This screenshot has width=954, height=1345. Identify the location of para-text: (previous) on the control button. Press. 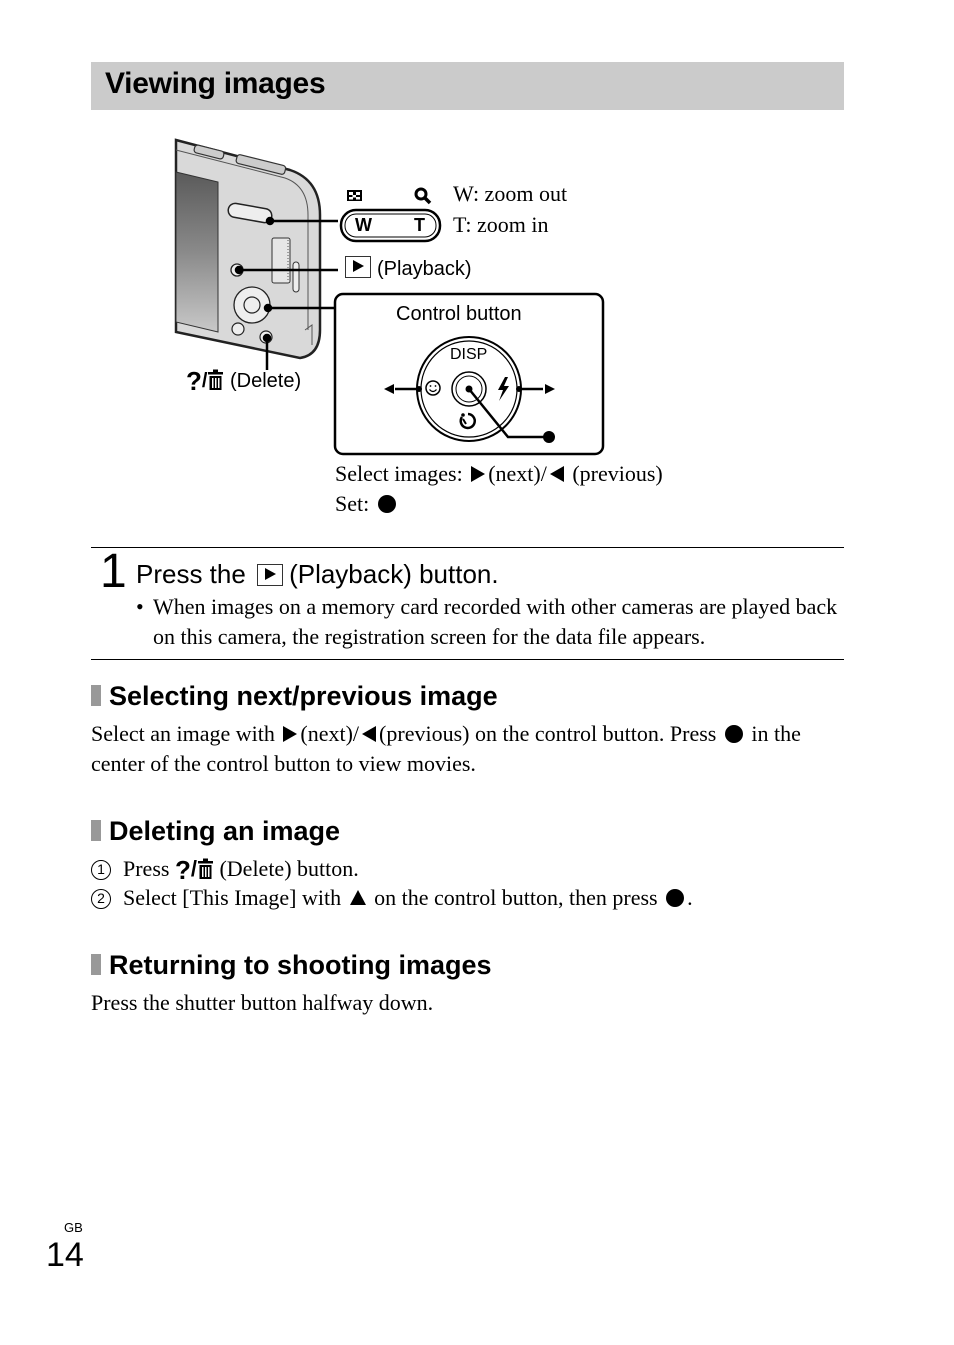
(548, 733).